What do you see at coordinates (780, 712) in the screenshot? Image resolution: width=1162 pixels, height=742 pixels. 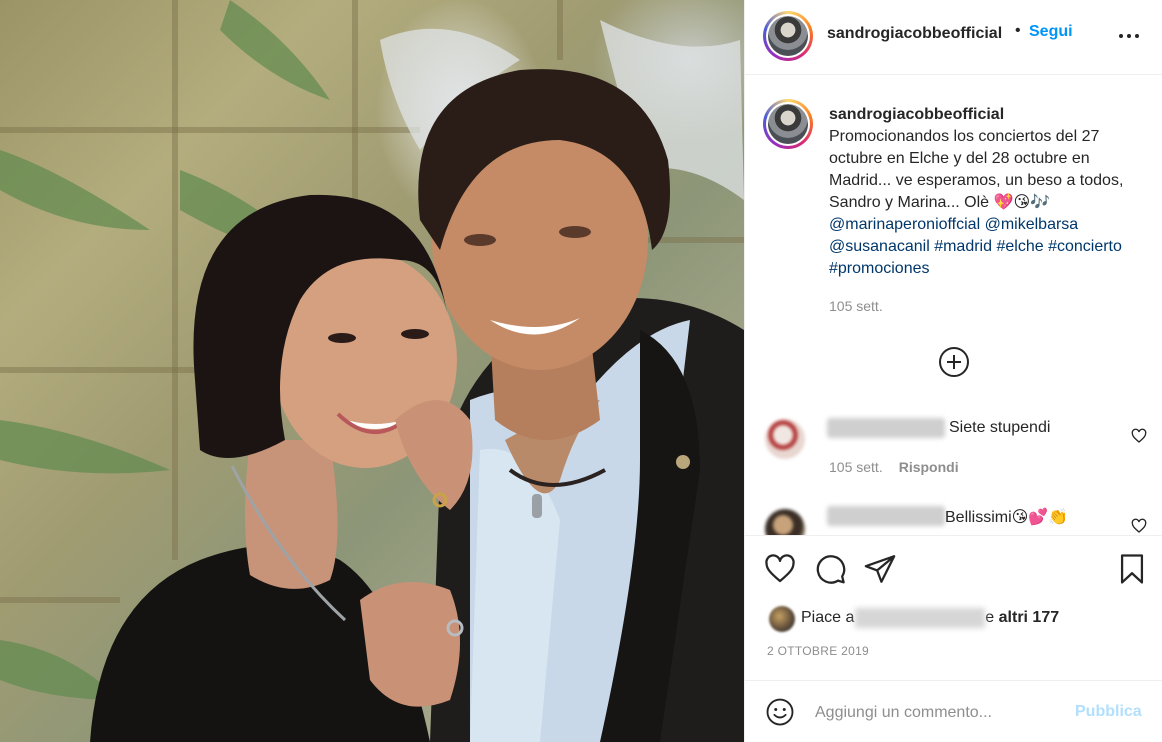 I see `emoji-smiley-icon` at bounding box center [780, 712].